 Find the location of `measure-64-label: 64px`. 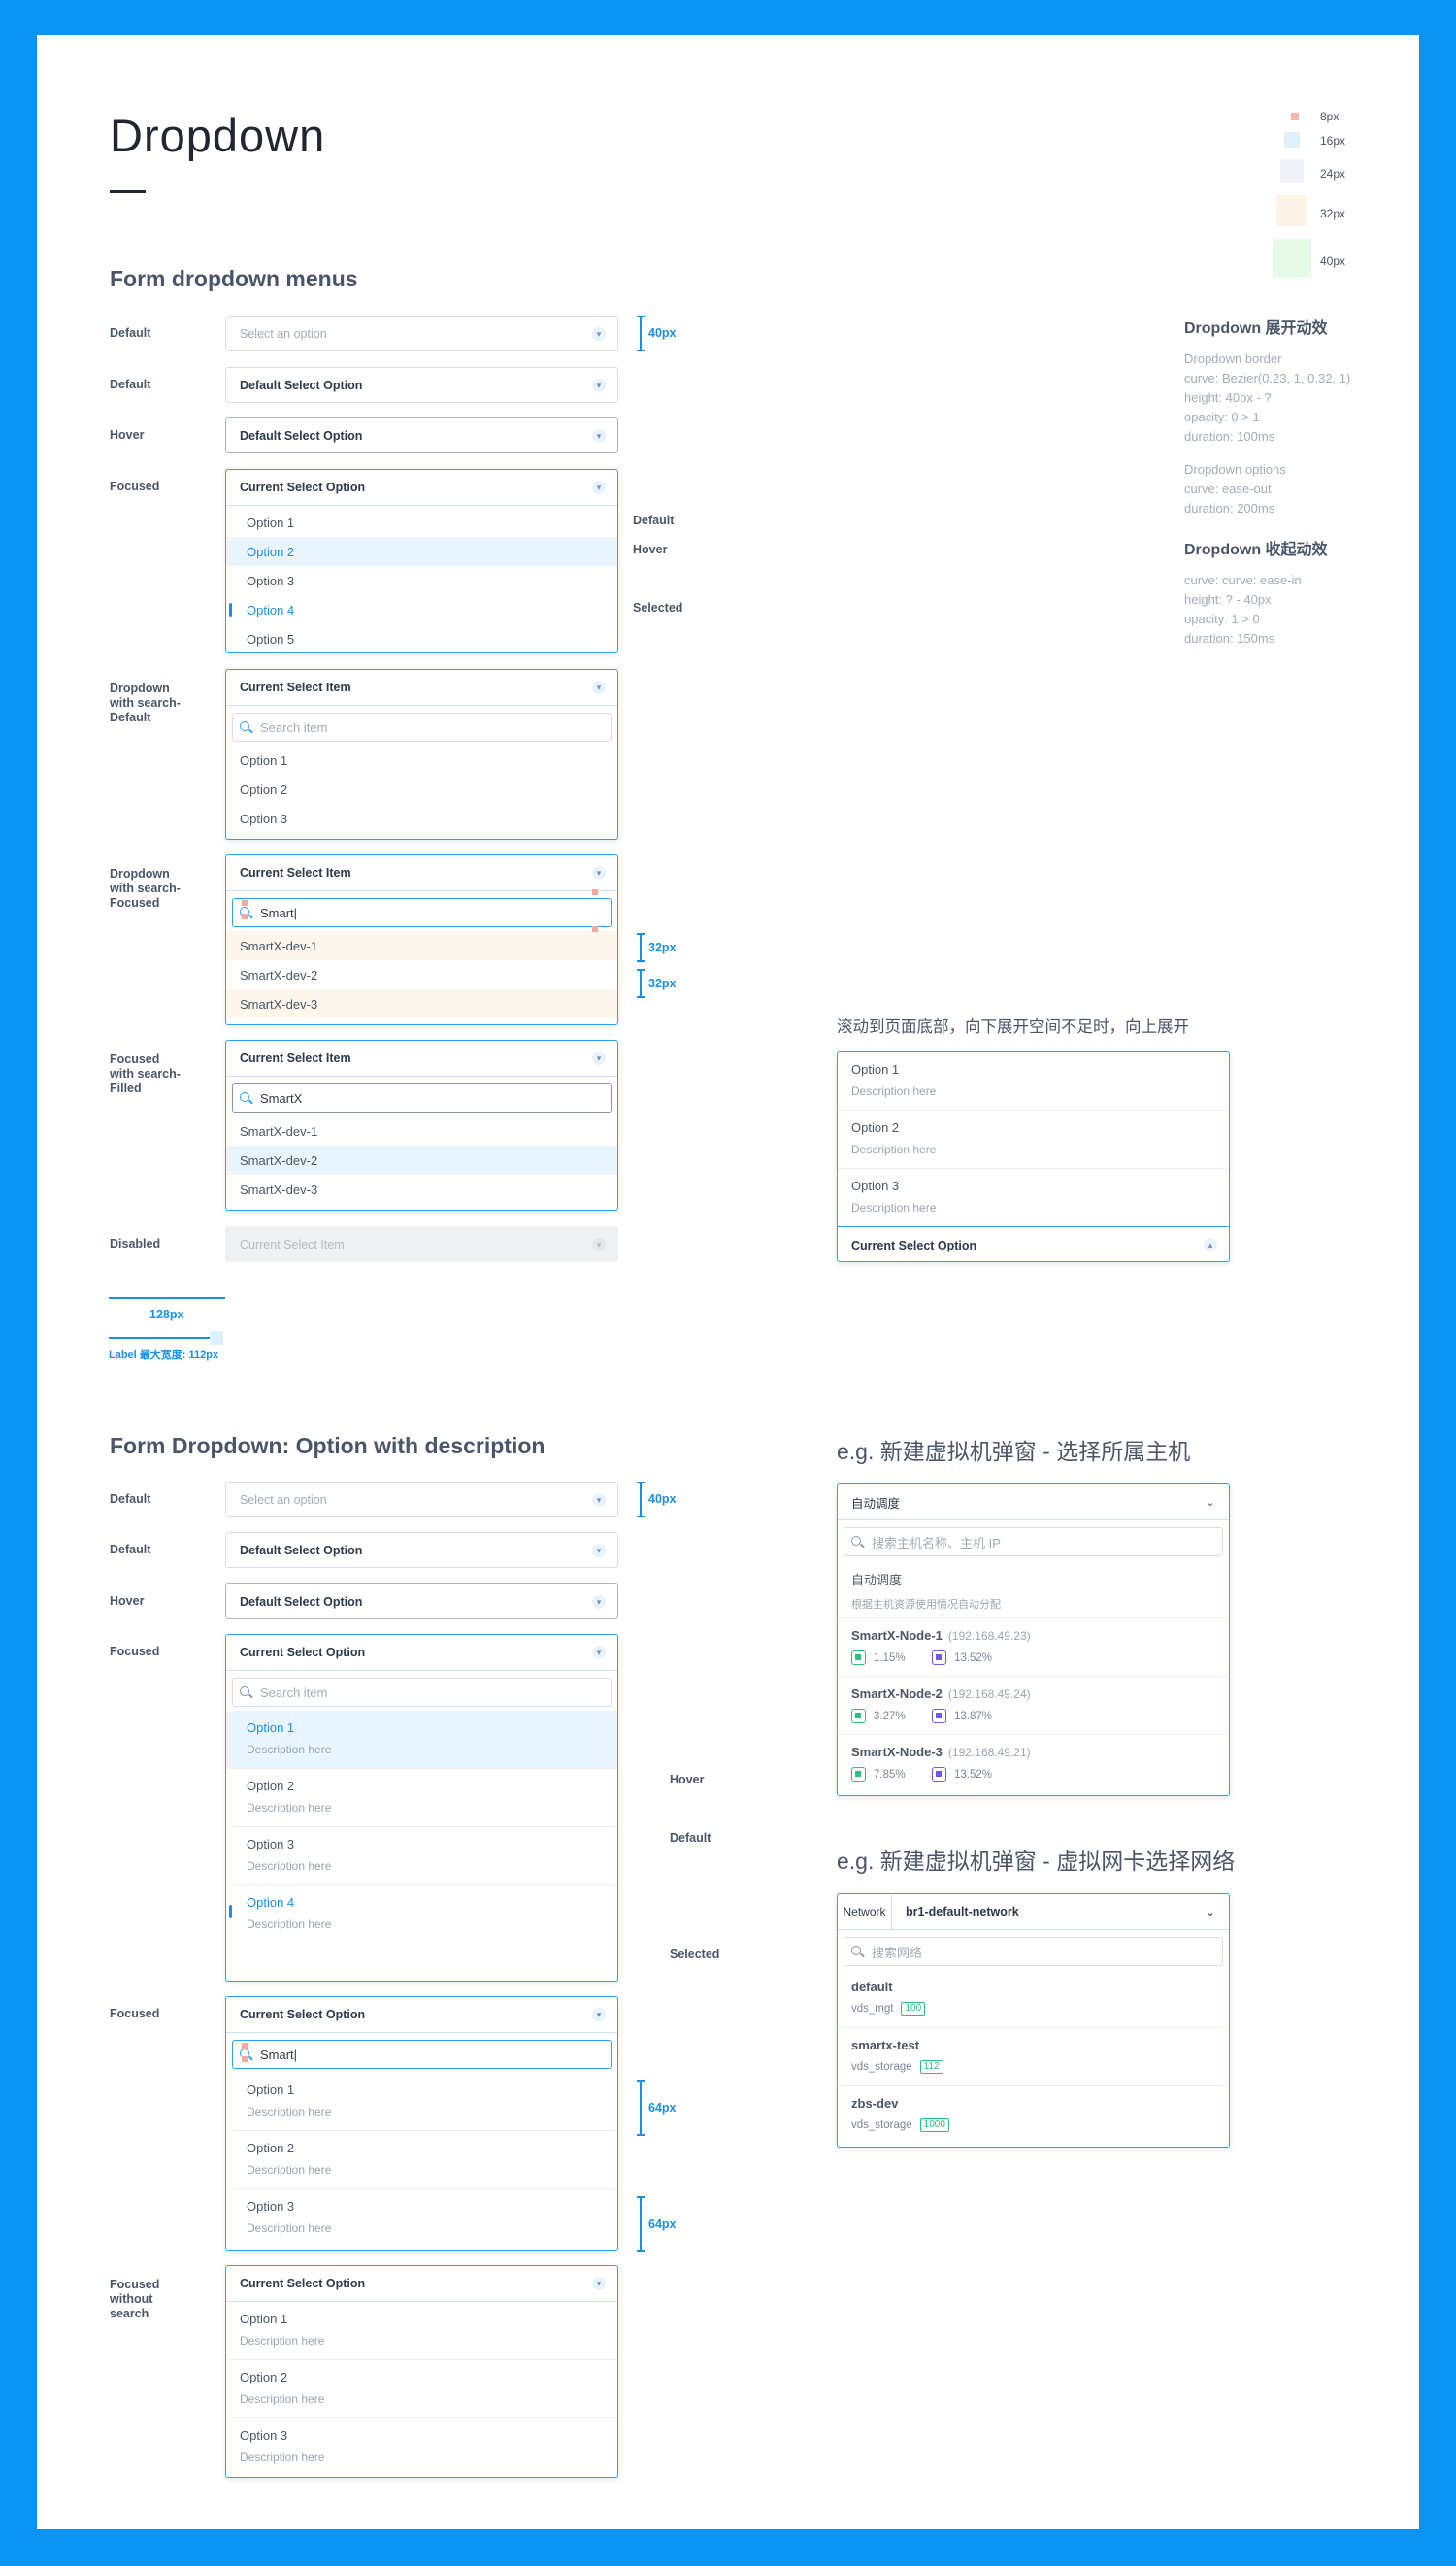

measure-64-label: 64px is located at coordinates (662, 2108).